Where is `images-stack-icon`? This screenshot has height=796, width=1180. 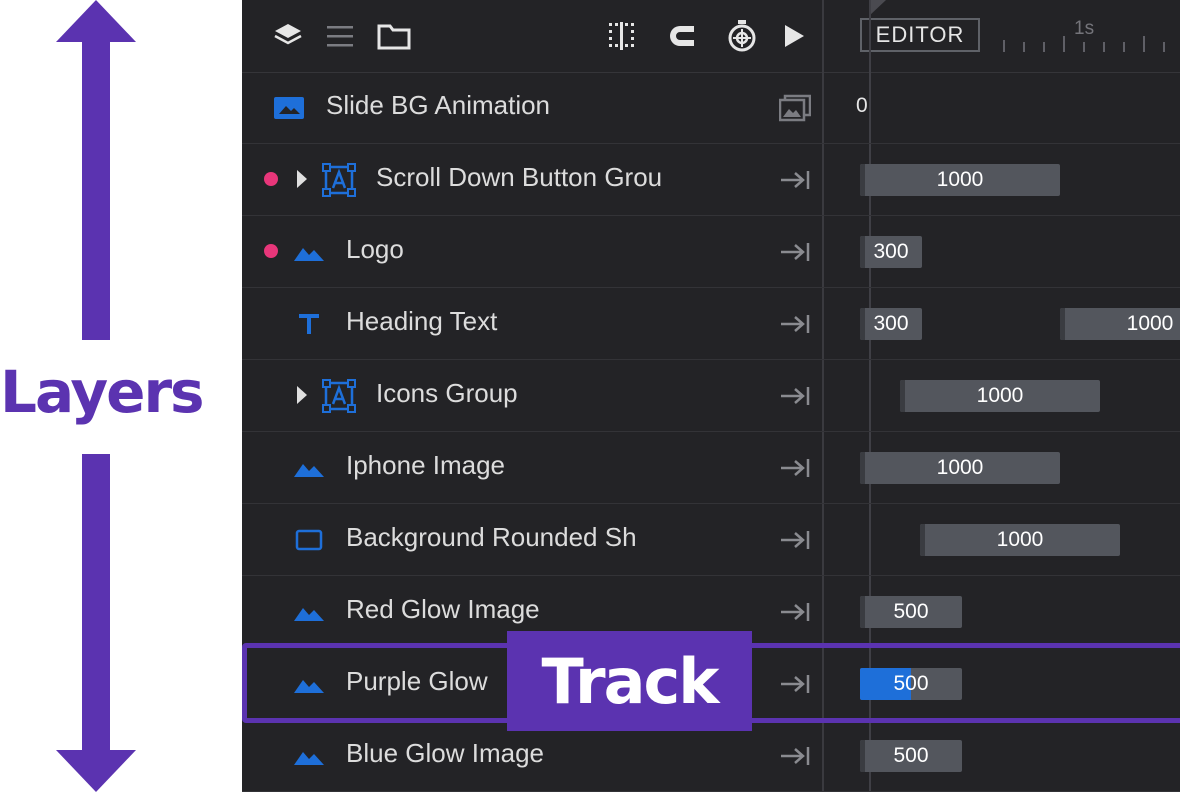
images-stack-icon is located at coordinates (795, 108).